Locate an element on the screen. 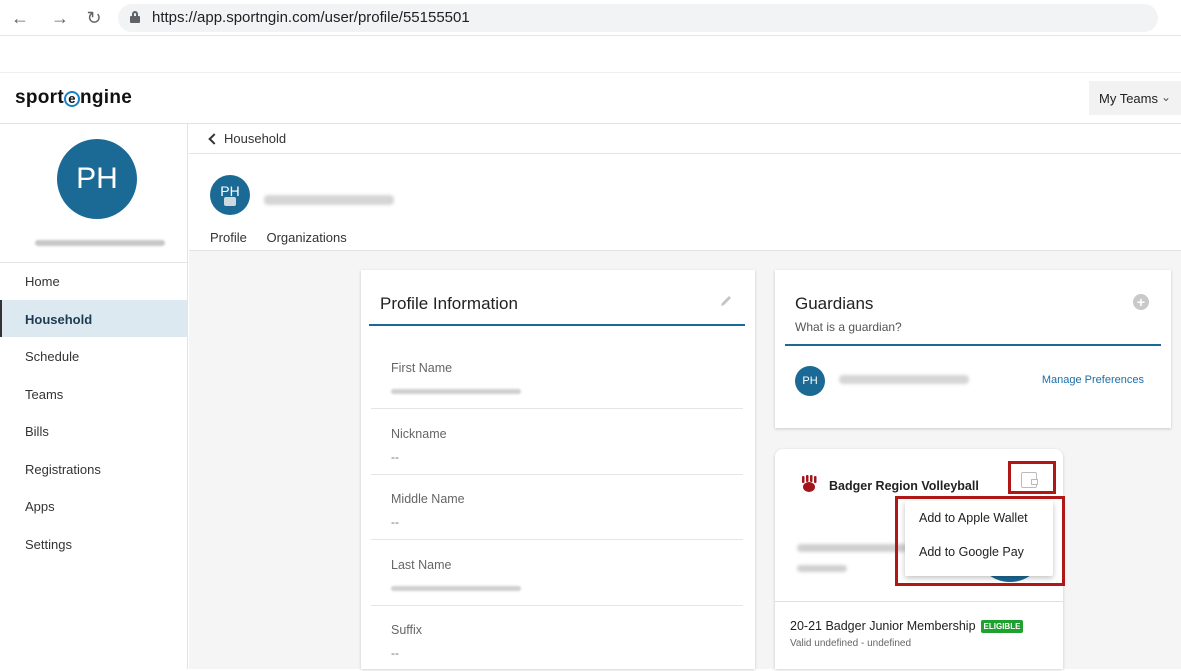  sidebar-item-registrations: Registrations is located at coordinates (94, 469).